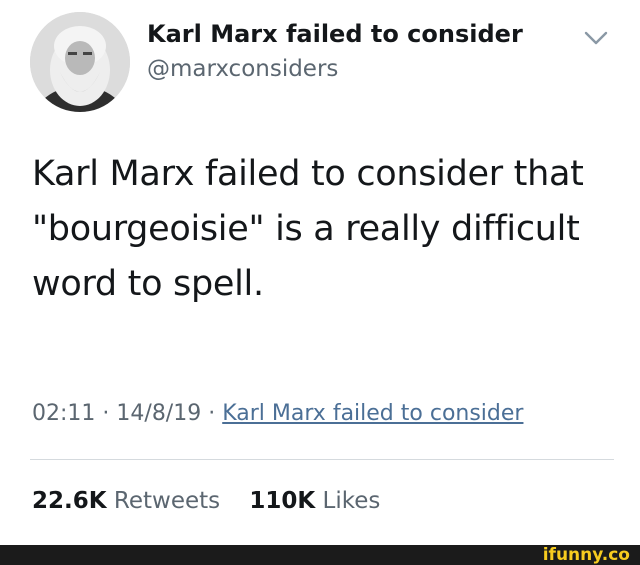 The width and height of the screenshot is (640, 565). I want to click on chevron-down-icon, so click(596, 38).